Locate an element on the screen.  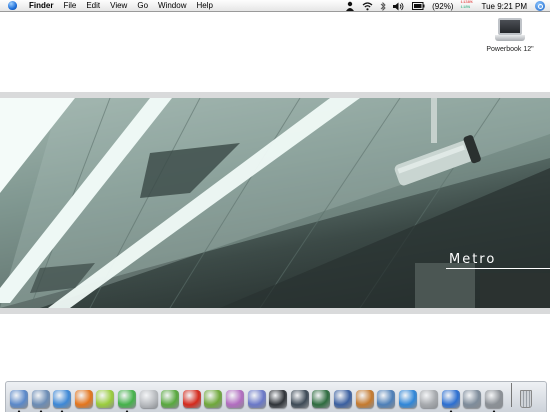
mail-icon is located at coordinates (40, 401).